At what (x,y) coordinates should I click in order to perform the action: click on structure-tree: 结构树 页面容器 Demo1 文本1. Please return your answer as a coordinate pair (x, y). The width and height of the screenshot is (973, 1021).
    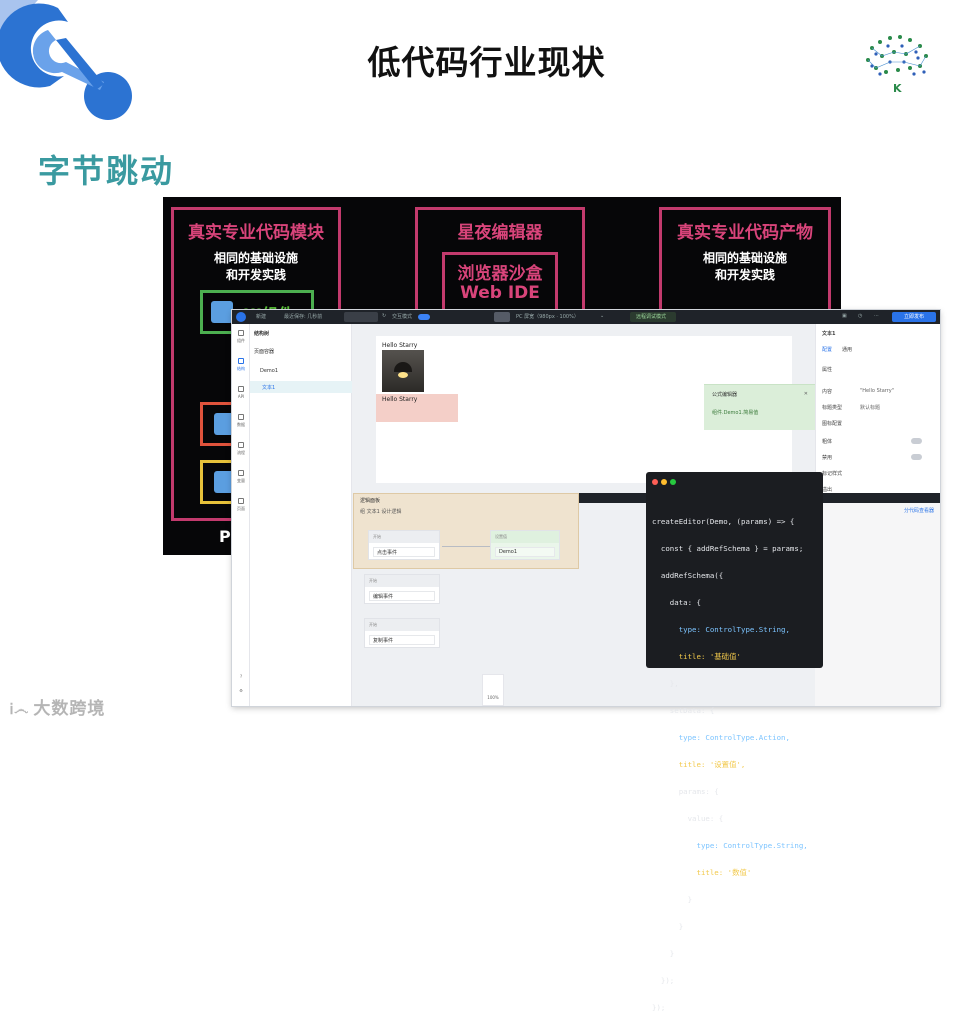
    Looking at the image, I should click on (301, 515).